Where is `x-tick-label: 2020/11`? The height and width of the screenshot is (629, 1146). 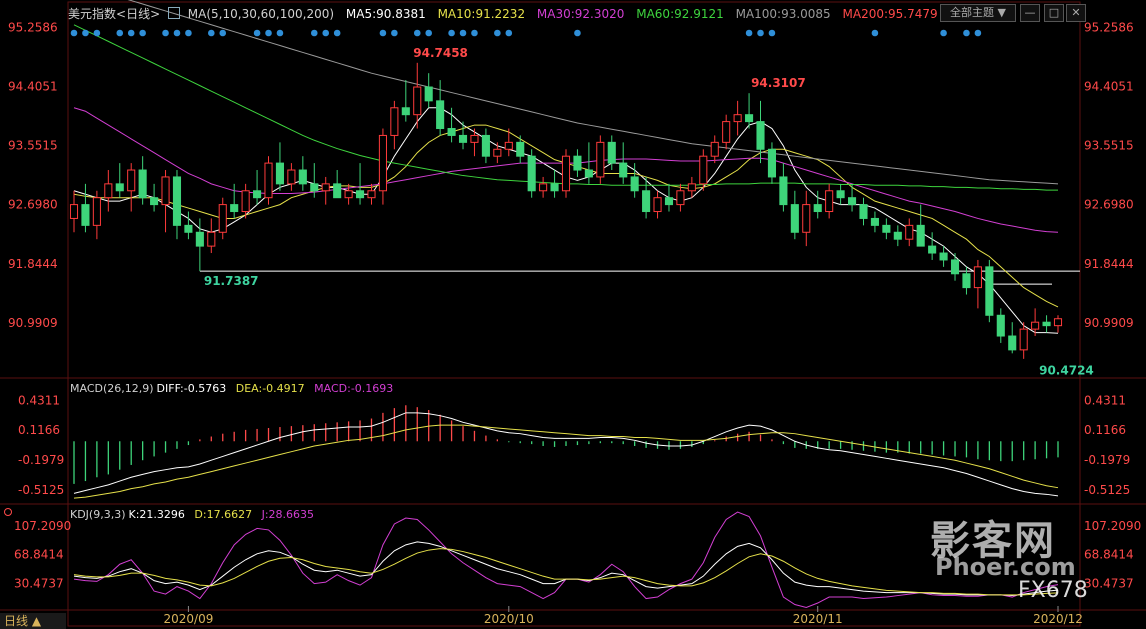
x-tick-label: 2020/11 is located at coordinates (818, 619).